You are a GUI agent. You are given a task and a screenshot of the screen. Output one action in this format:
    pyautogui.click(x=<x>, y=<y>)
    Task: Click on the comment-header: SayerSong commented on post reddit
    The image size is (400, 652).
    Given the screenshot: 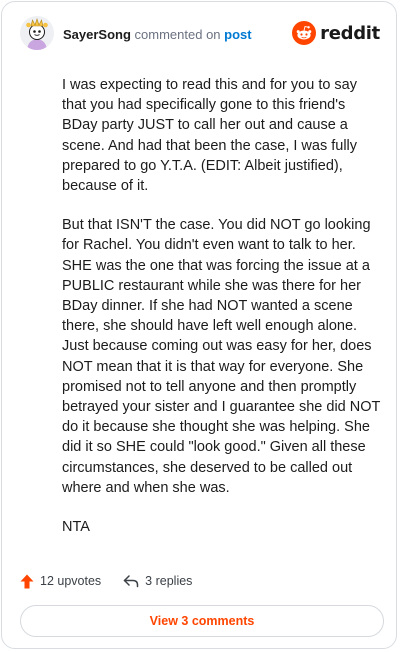 What is the action you would take?
    pyautogui.click(x=200, y=34)
    